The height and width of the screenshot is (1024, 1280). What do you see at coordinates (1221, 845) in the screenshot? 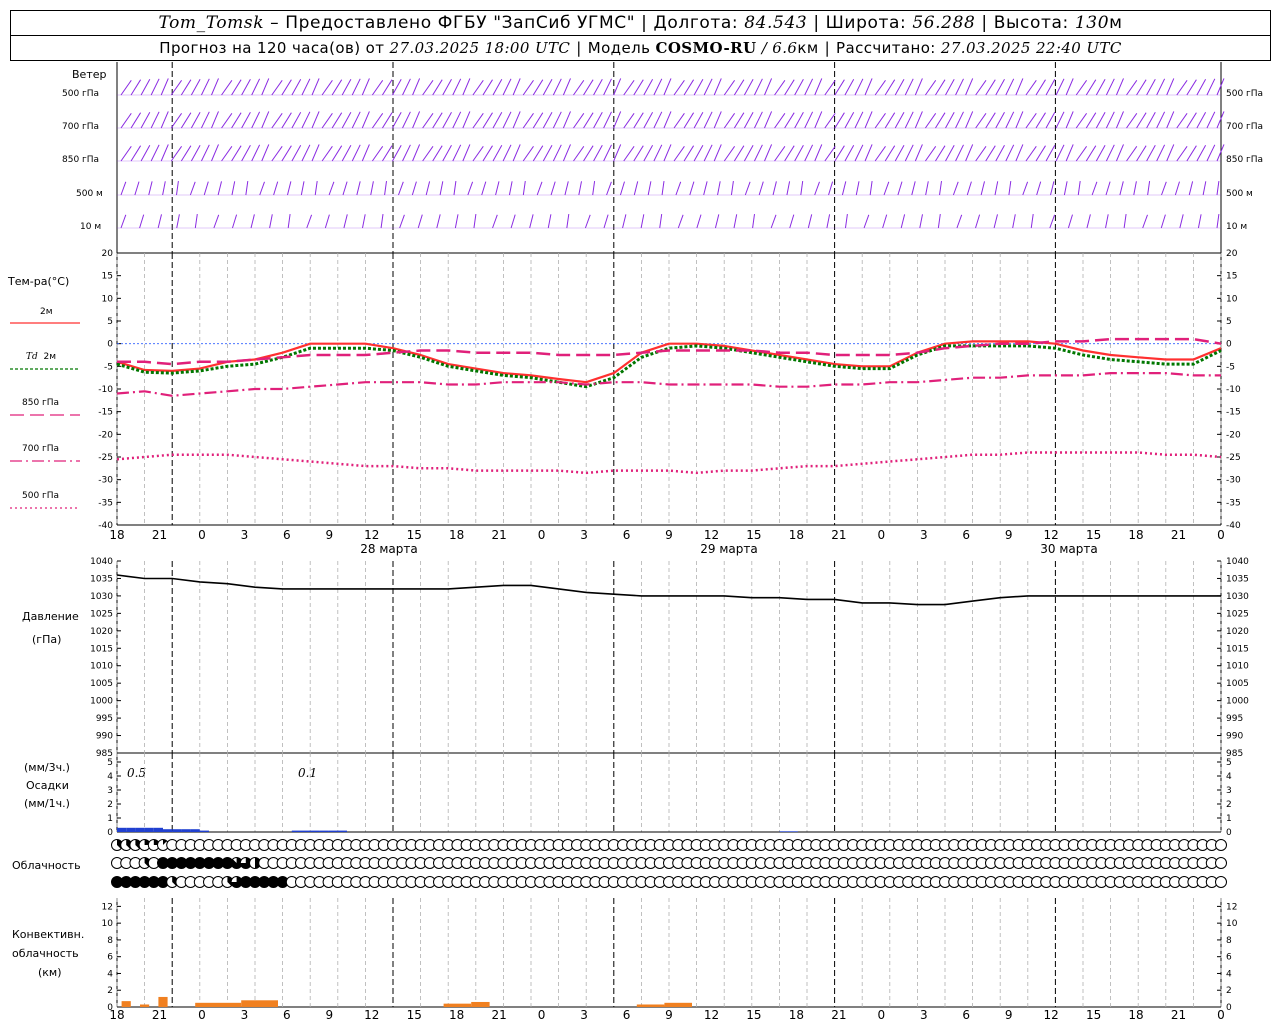
I see `cloud-circle` at bounding box center [1221, 845].